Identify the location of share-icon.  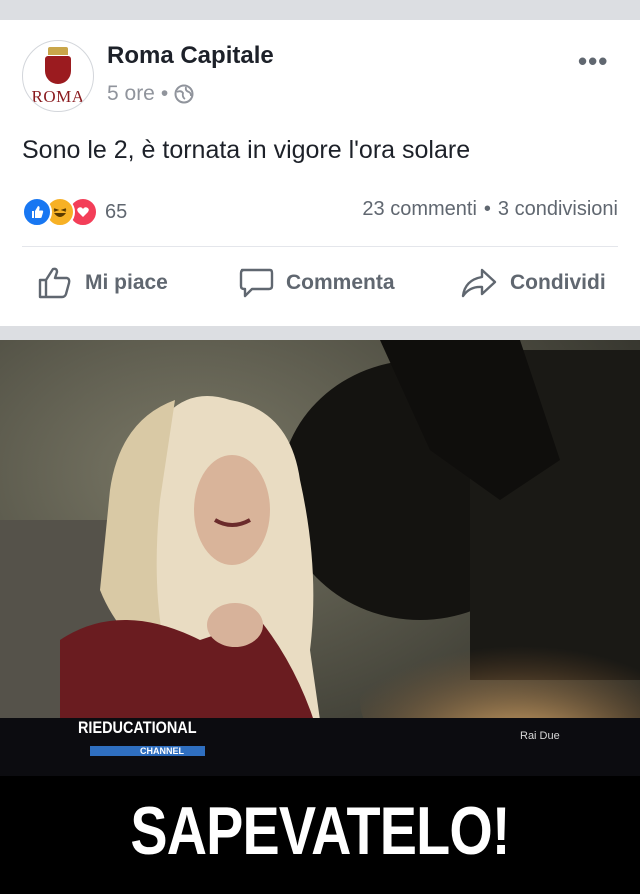
(479, 283).